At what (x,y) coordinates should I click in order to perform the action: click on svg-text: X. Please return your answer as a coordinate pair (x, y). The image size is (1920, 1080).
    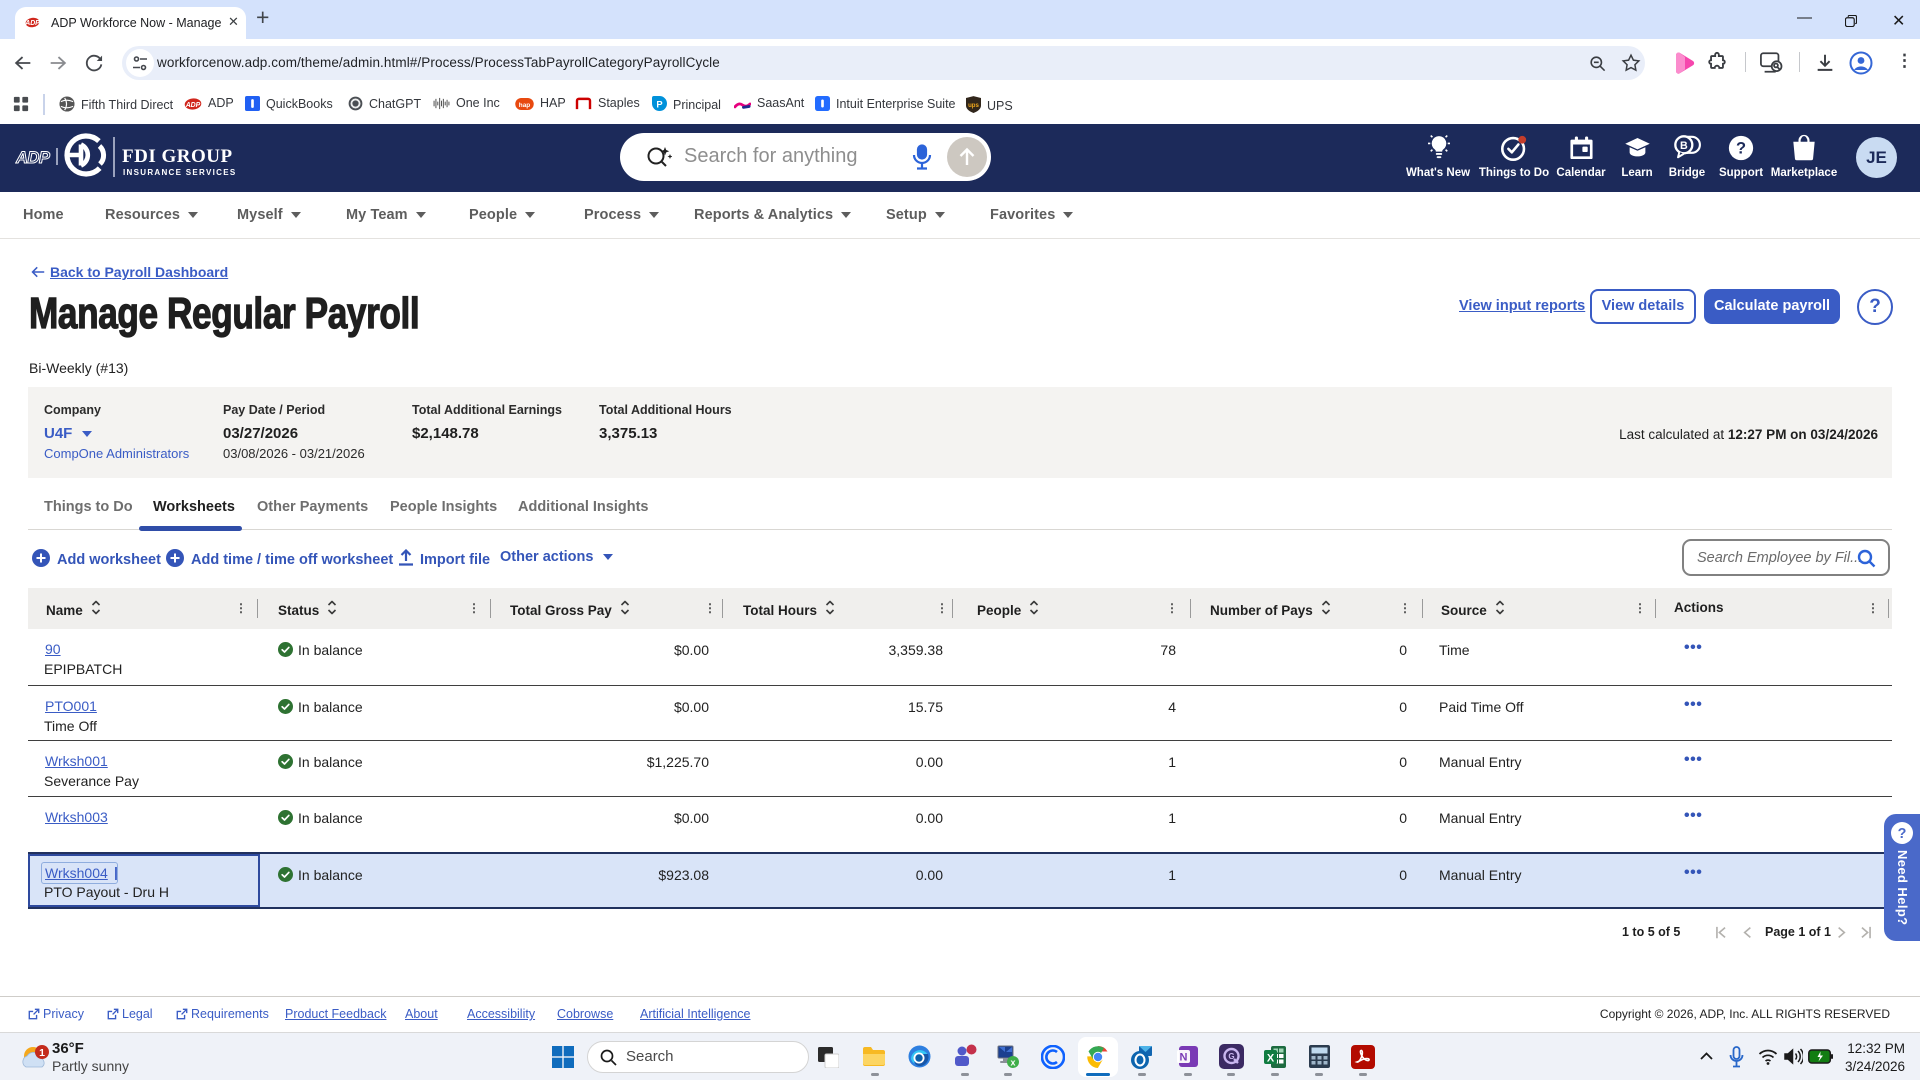
    Looking at the image, I should click on (1271, 1059).